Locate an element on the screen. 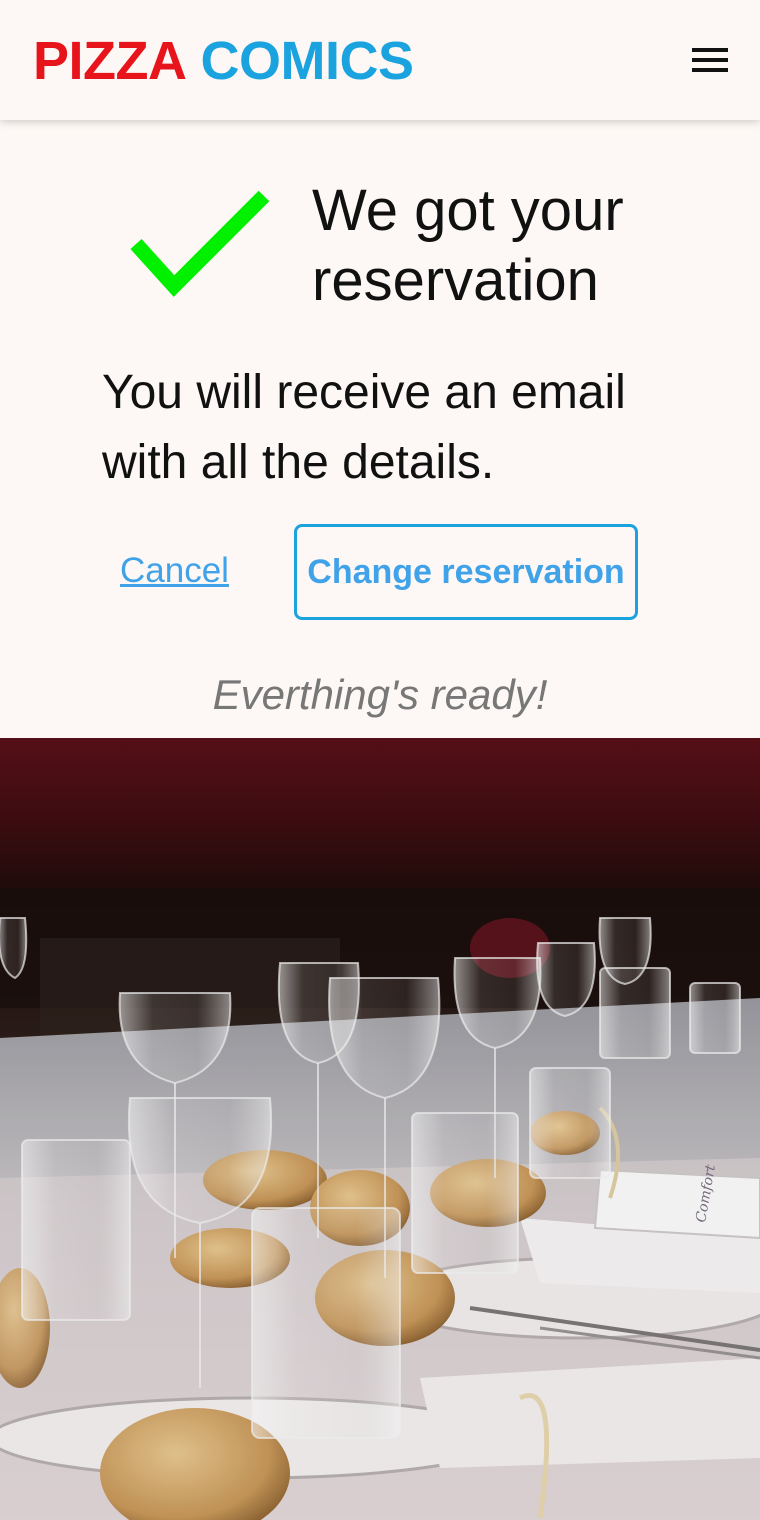 The height and width of the screenshot is (1520, 760). change-reservation-button: Change reservation is located at coordinates (466, 572).